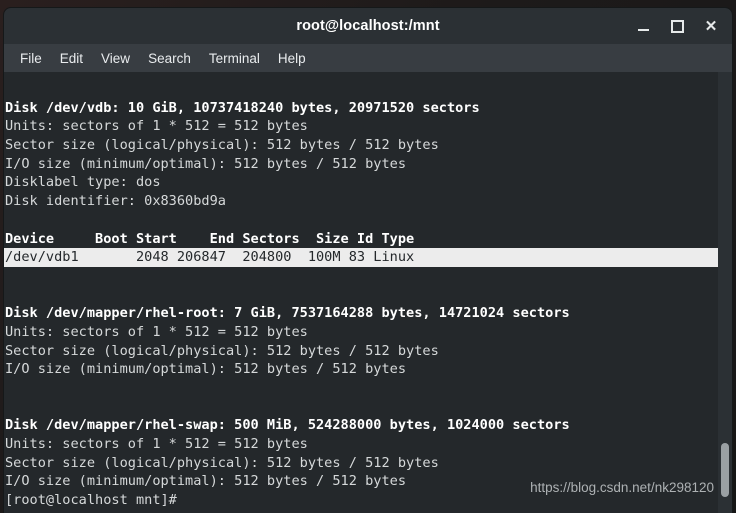 This screenshot has width=736, height=513. Describe the element at coordinates (292, 58) in the screenshot. I see `menu-item-help: Help` at that location.